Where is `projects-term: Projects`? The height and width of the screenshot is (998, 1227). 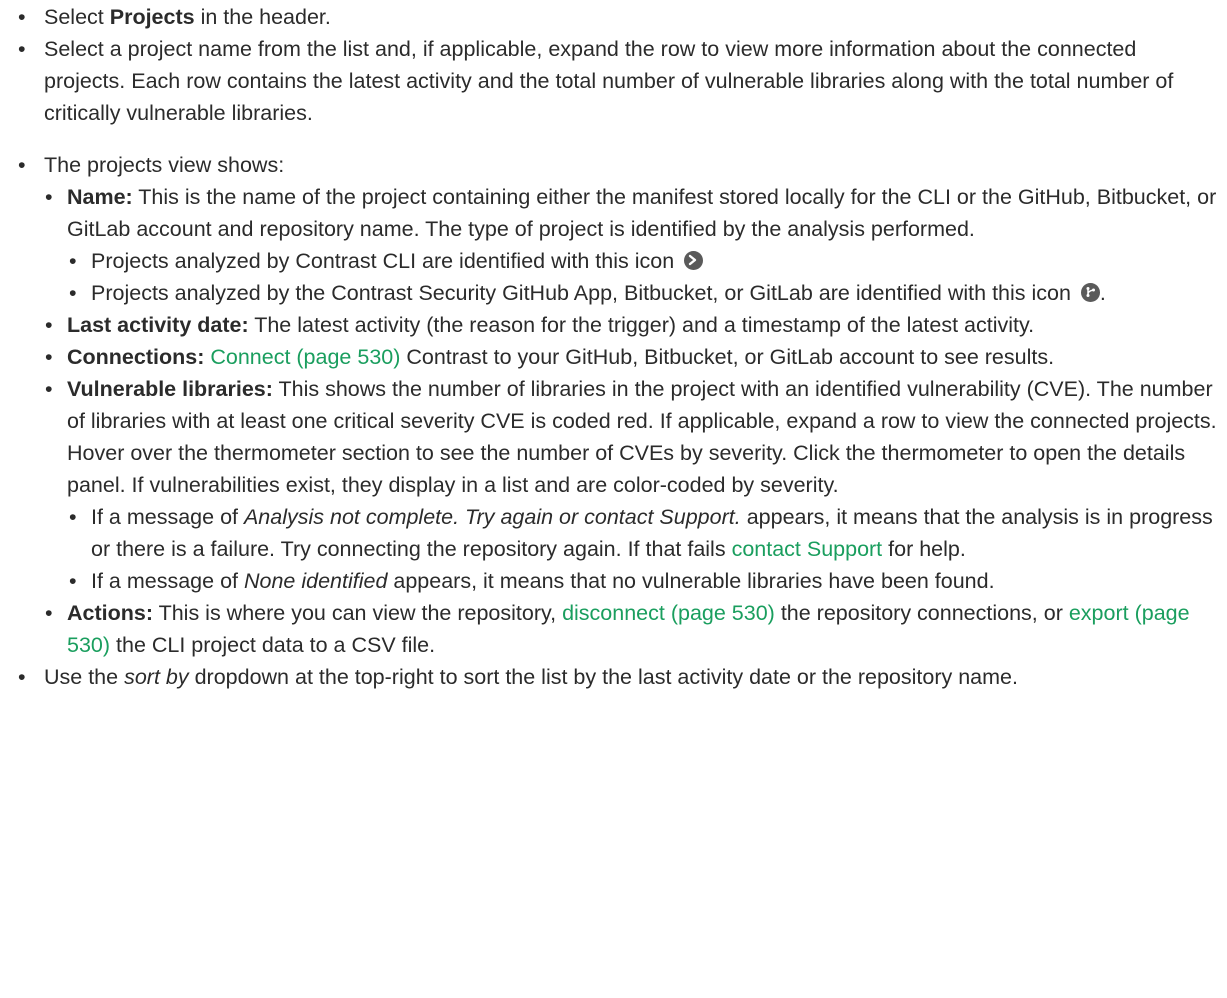 projects-term: Projects is located at coordinates (152, 17).